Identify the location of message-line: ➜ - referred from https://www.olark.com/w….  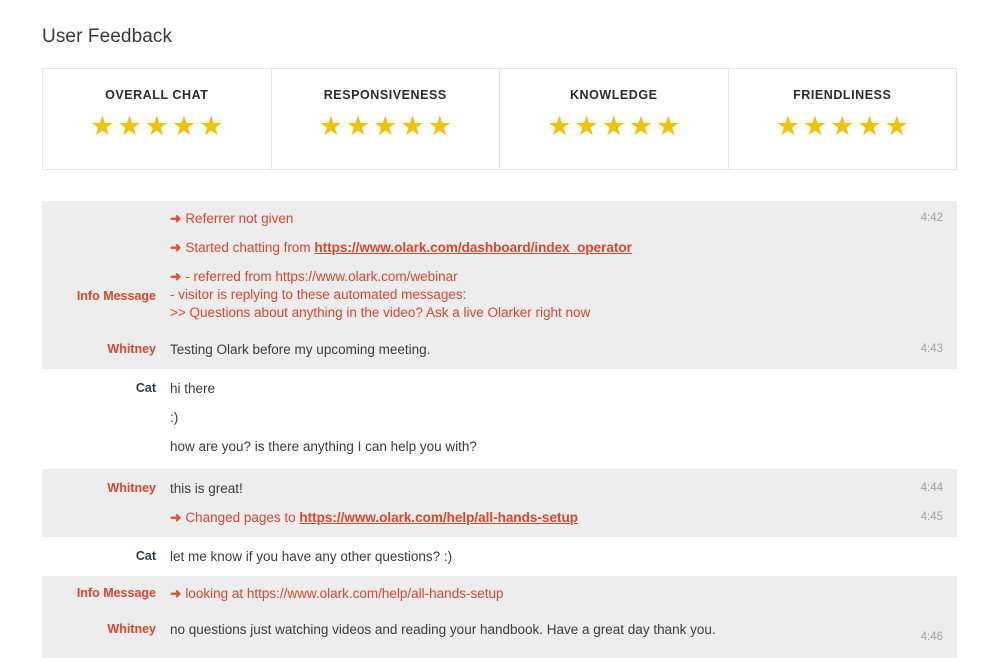
(529, 276).